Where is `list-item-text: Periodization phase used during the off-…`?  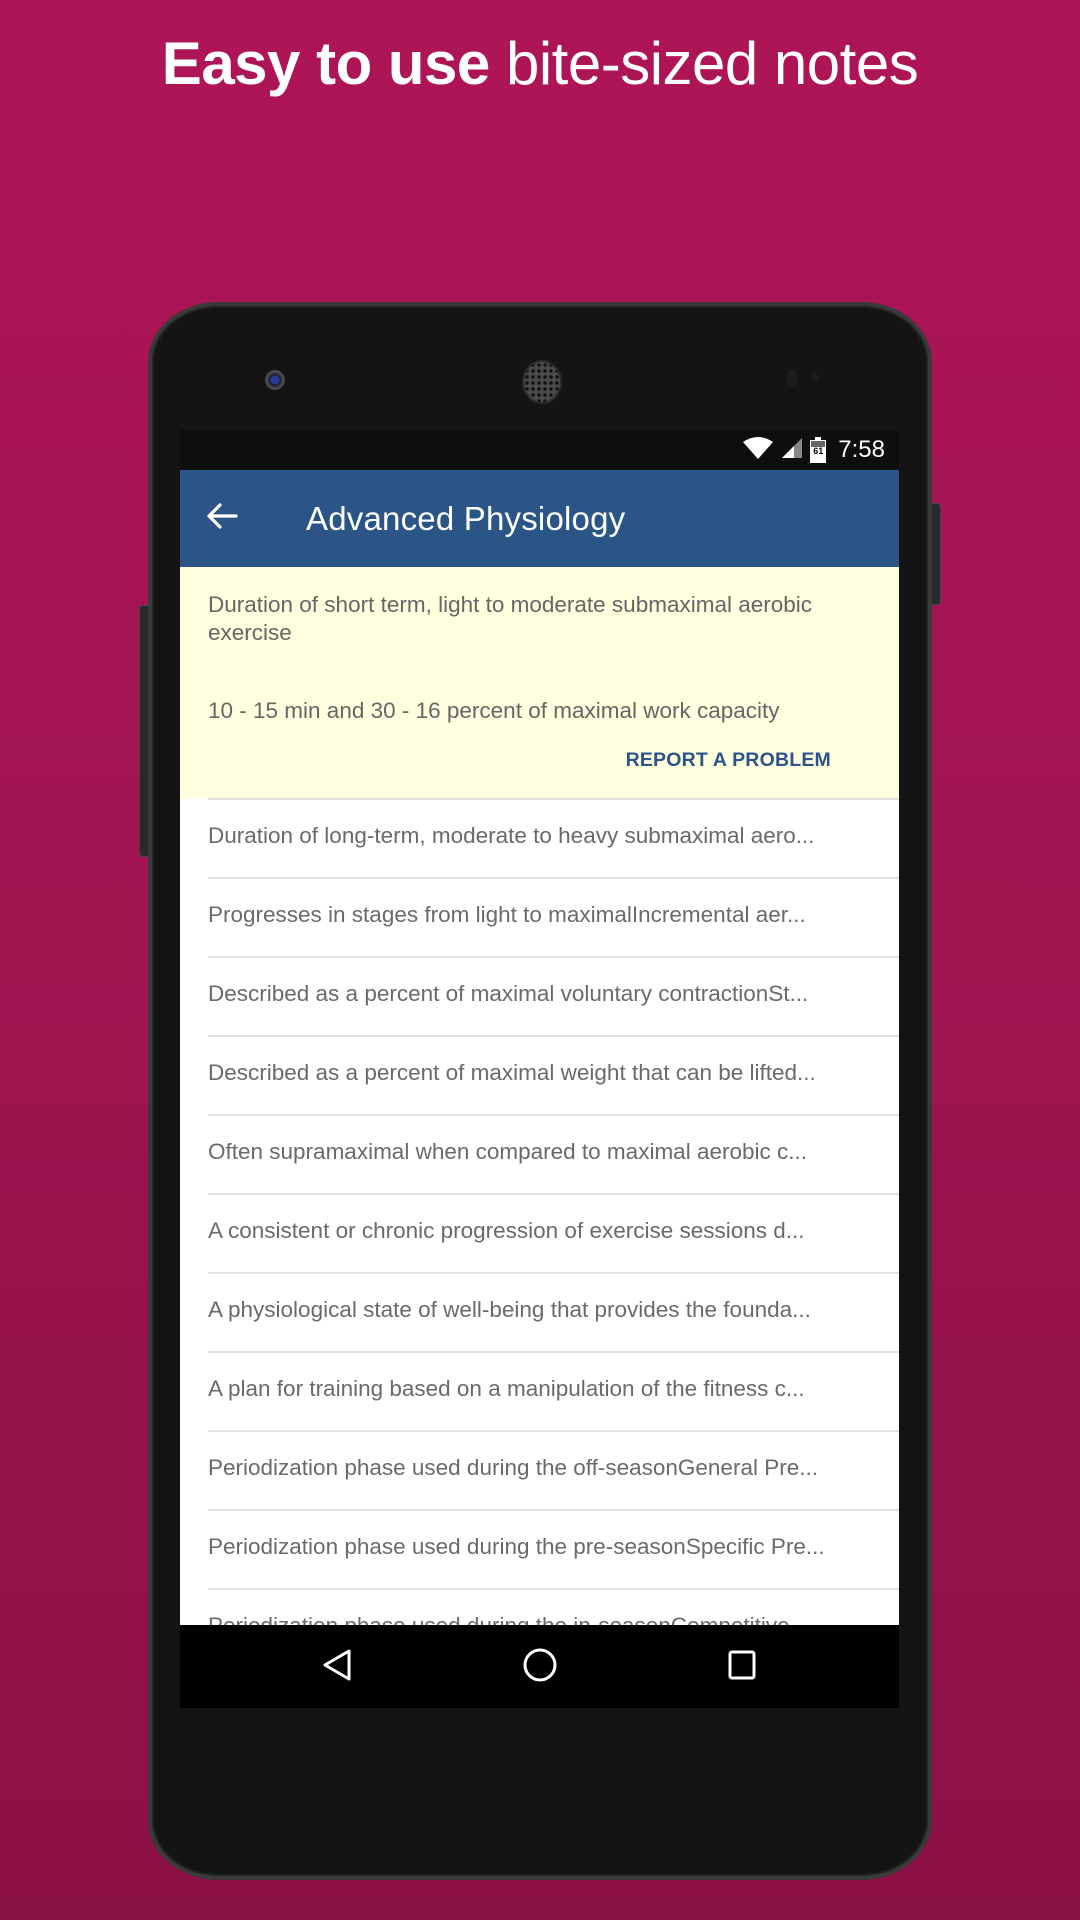 list-item-text: Periodization phase used during the off-… is located at coordinates (513, 1467).